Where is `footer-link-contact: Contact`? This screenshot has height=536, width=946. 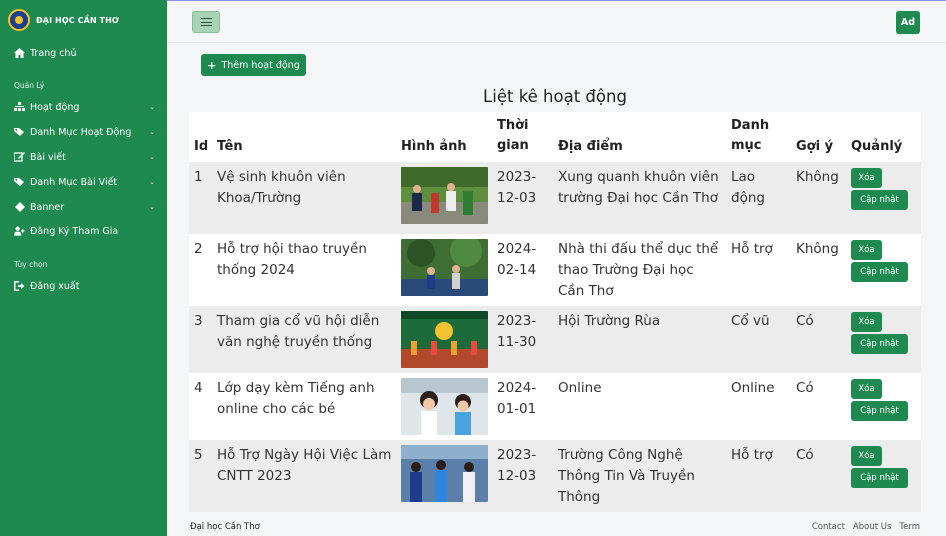
footer-link-contact: Contact is located at coordinates (828, 527).